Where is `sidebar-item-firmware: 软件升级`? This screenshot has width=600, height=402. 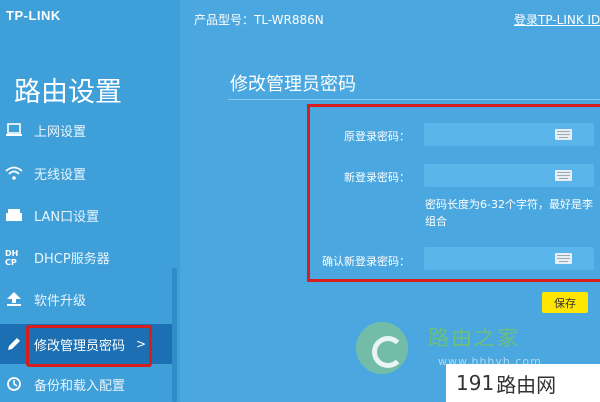
sidebar-item-firmware: 软件升级 is located at coordinates (86, 299).